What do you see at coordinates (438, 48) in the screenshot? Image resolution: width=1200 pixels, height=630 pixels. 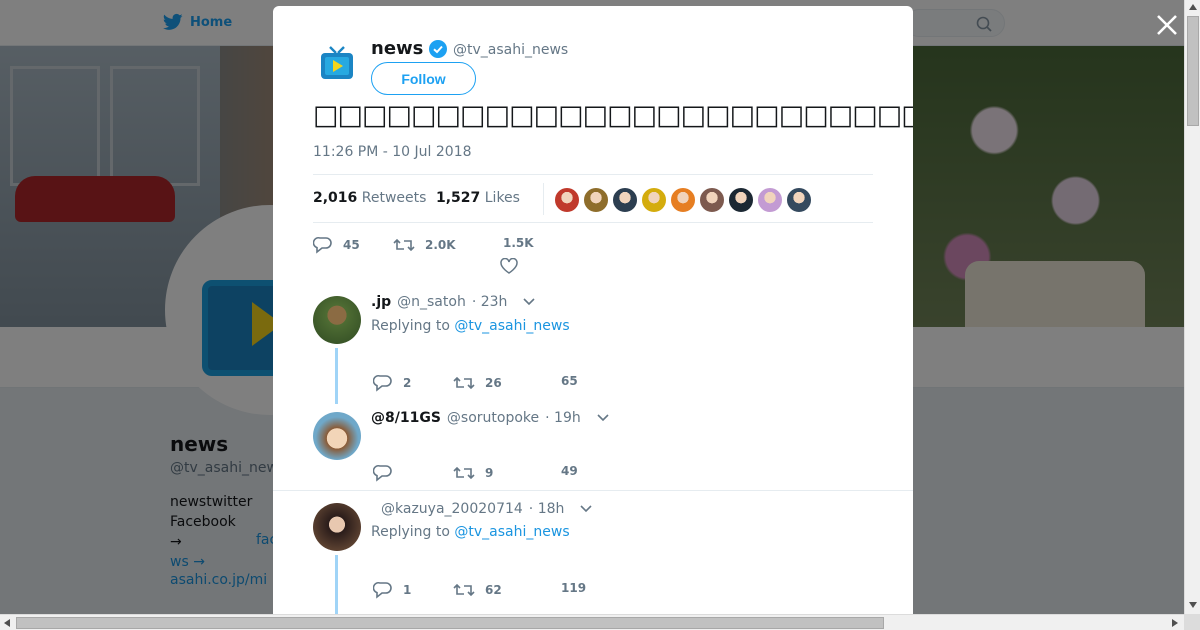 I see `verified-badge-icon` at bounding box center [438, 48].